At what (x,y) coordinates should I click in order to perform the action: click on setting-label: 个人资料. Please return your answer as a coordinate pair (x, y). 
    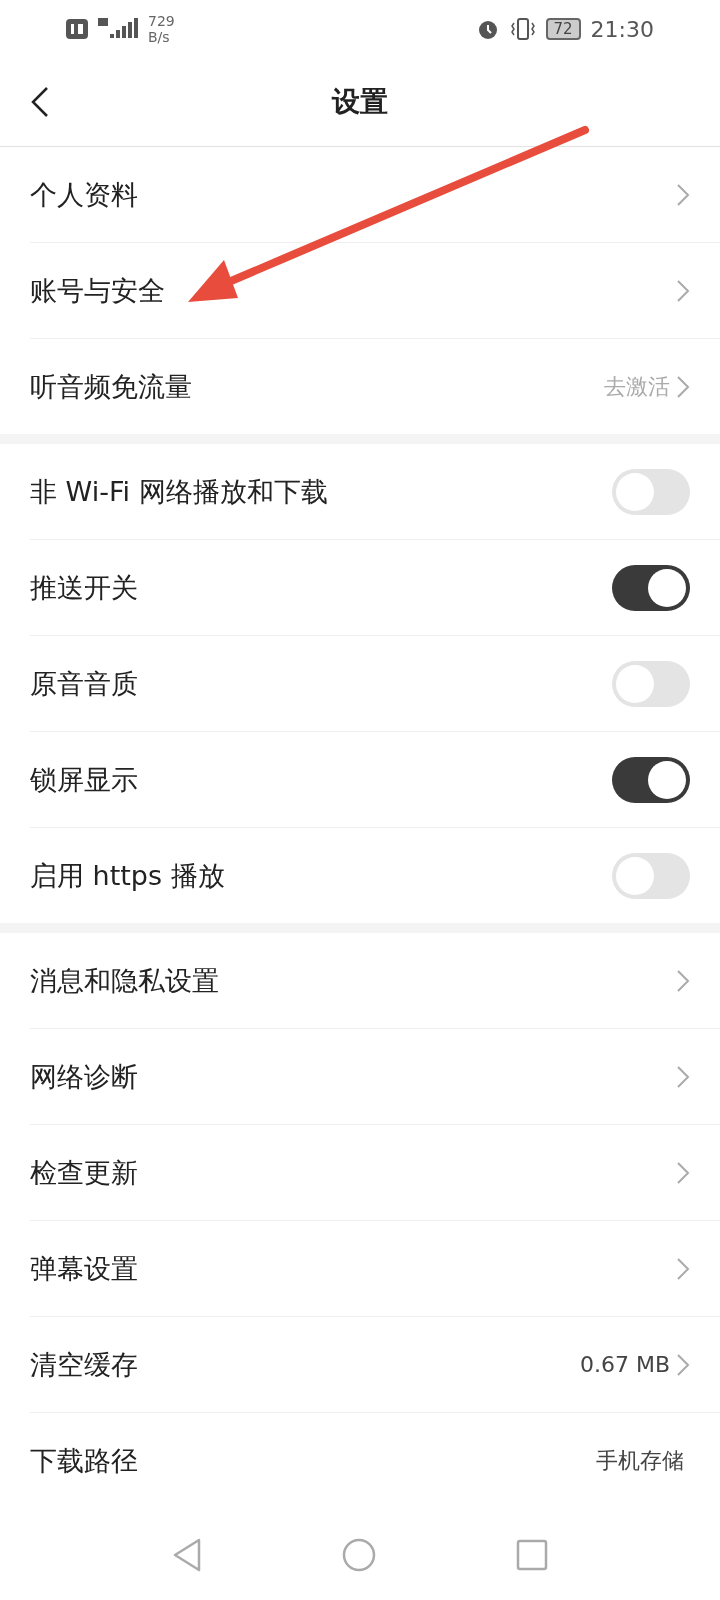
    Looking at the image, I should click on (353, 194).